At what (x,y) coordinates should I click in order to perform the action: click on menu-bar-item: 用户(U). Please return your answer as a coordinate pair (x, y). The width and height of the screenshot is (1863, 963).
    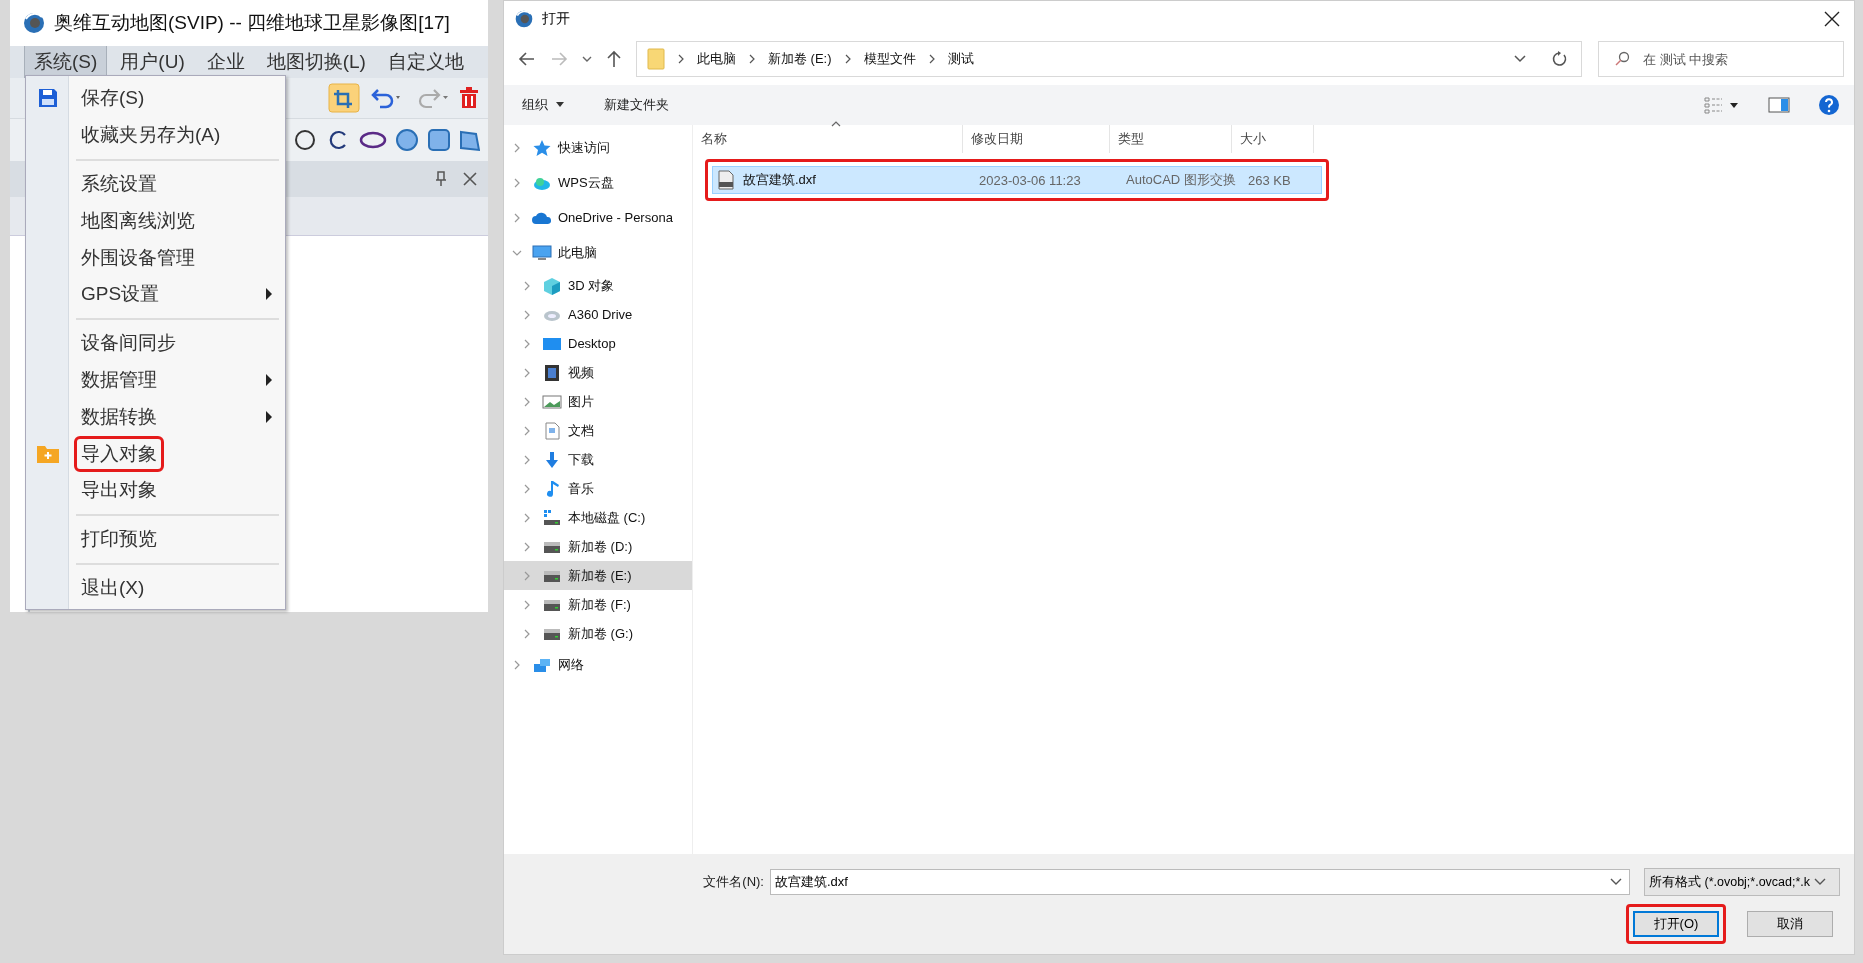
    Looking at the image, I should click on (152, 62).